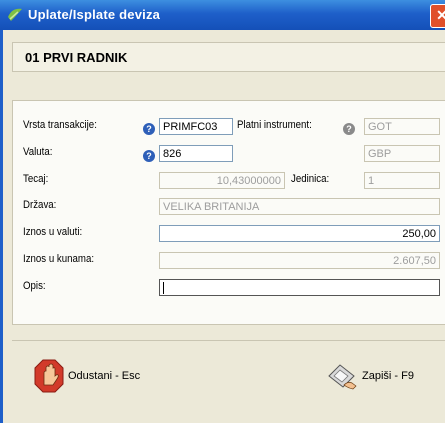 The width and height of the screenshot is (445, 423). Describe the element at coordinates (40, 205) in the screenshot. I see `drzava-label: Država:` at that location.